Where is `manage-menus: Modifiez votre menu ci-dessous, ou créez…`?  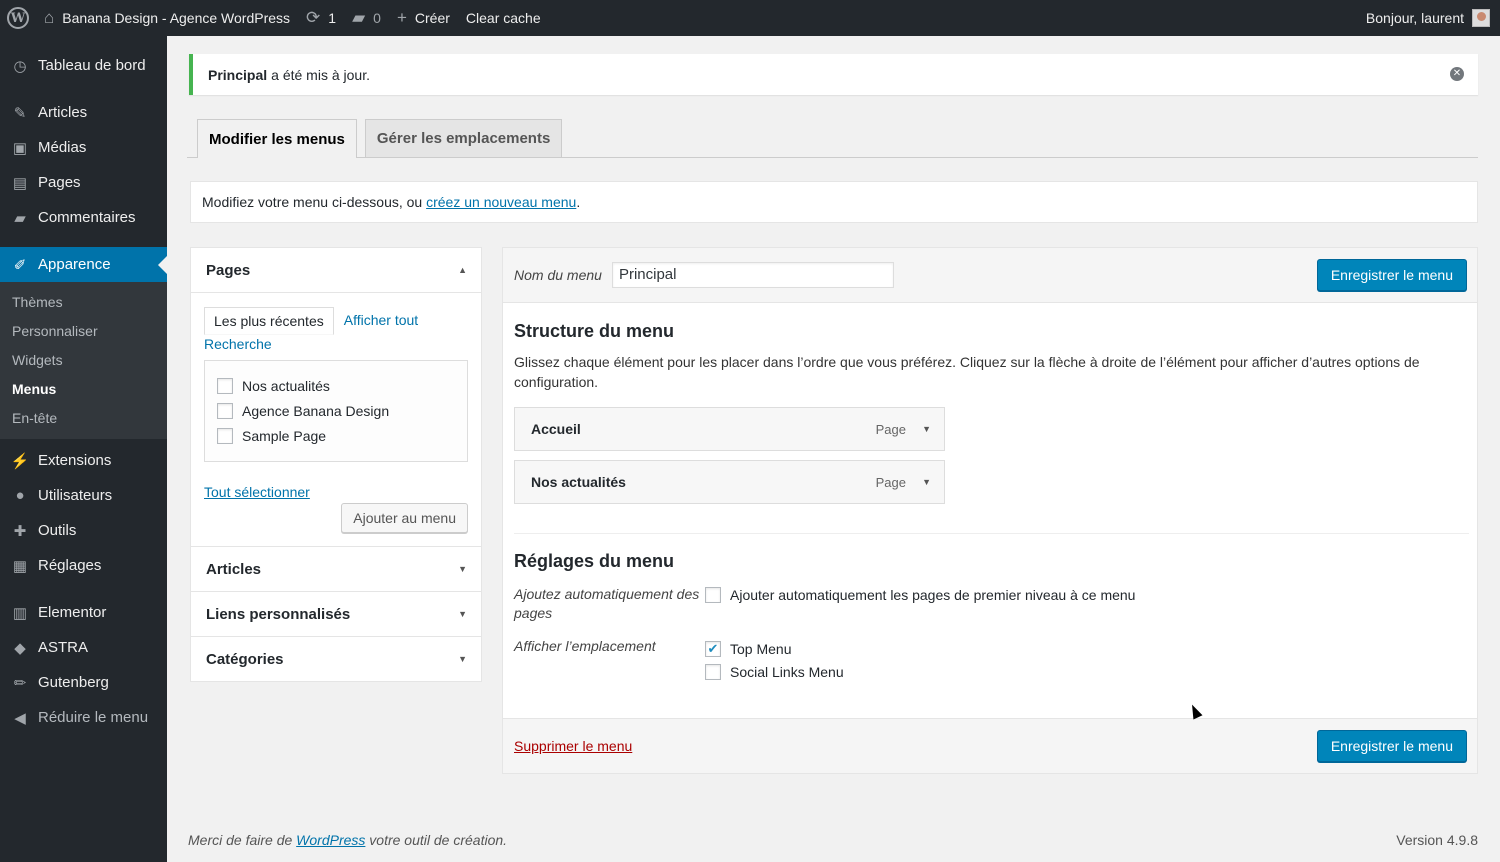
manage-menus: Modifiez votre menu ci-dessous, ou créez… is located at coordinates (834, 202).